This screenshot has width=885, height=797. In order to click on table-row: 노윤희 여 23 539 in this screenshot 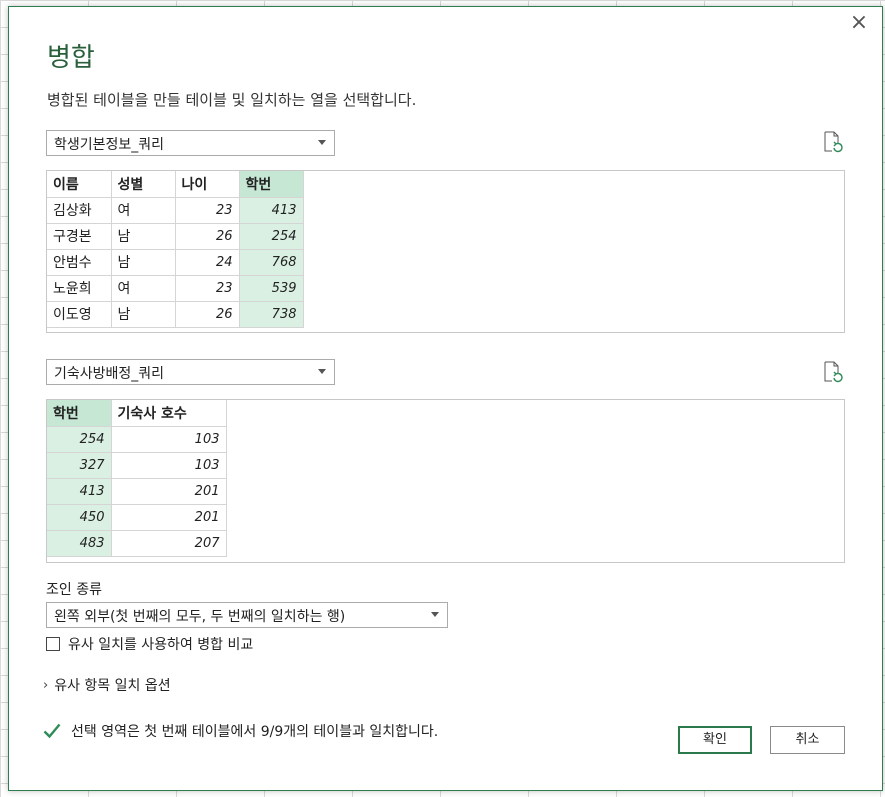, I will do `click(175, 288)`.